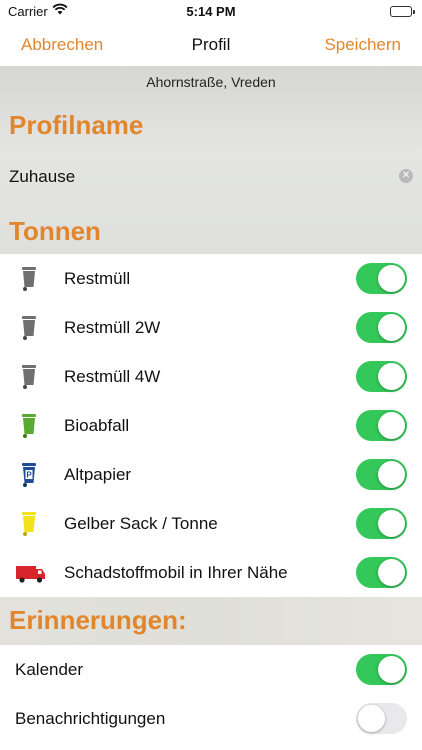 The height and width of the screenshot is (750, 422). I want to click on clear-text-button: ✕, so click(406, 176).